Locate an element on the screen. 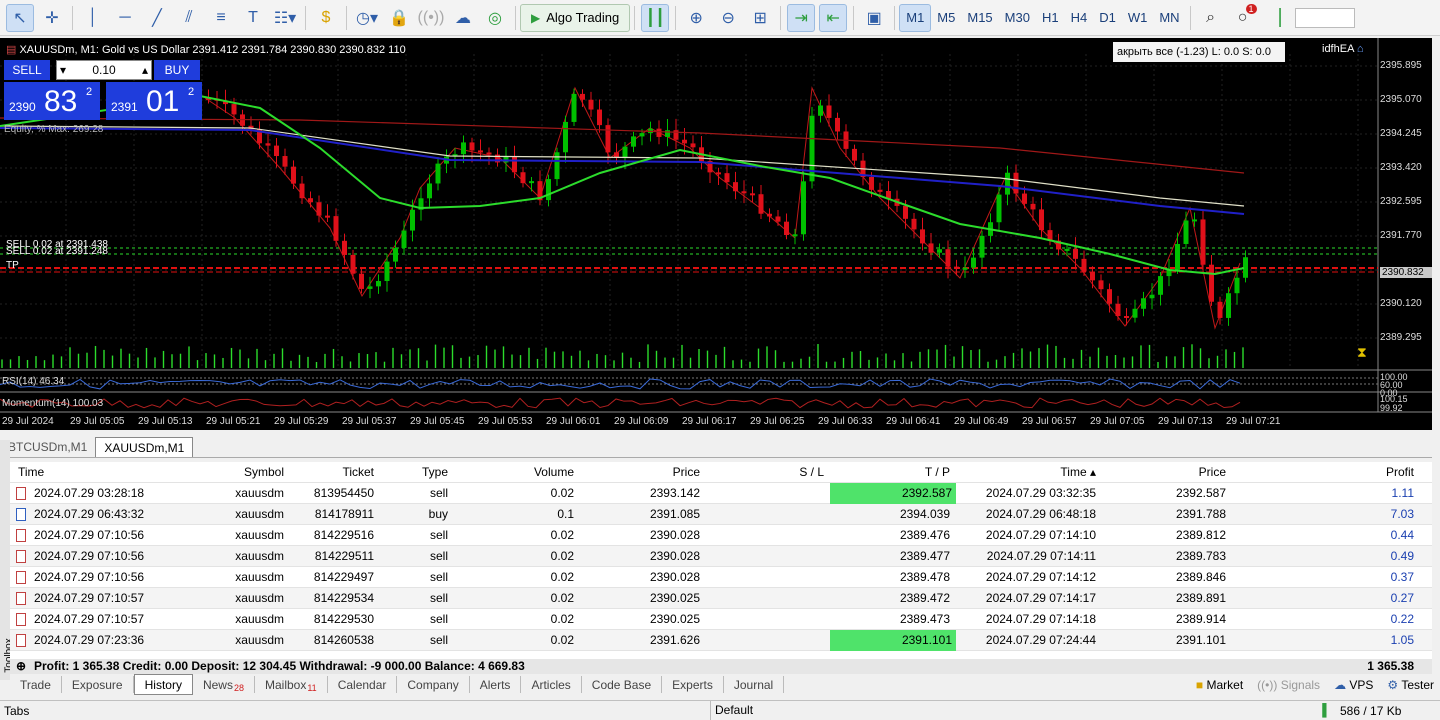 This screenshot has width=1440, height=720. tab-alerts: Alerts is located at coordinates (496, 684).